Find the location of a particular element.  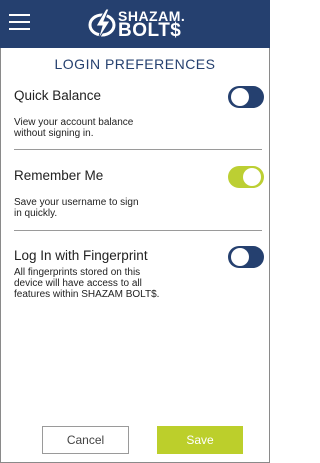

remember-me-toggle is located at coordinates (246, 177).